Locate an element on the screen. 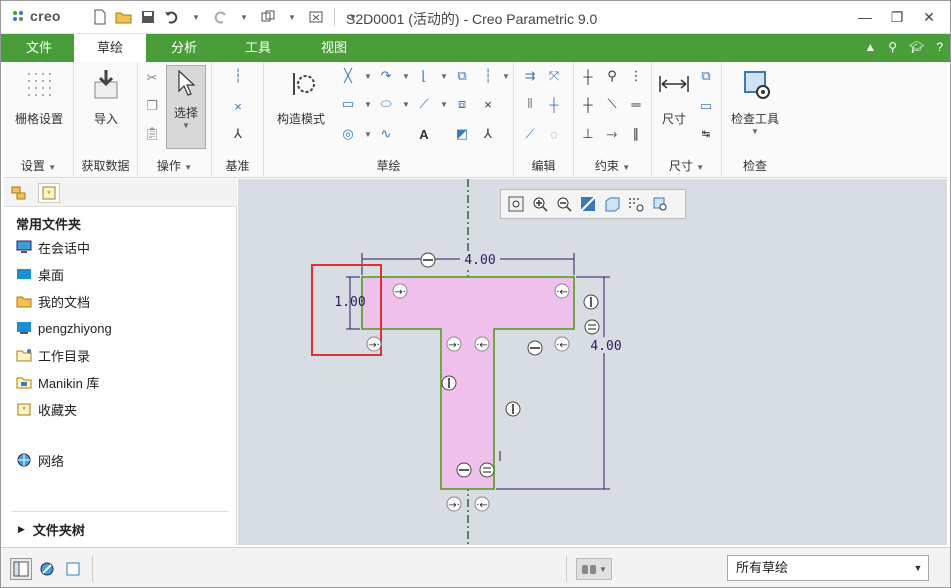  folder-item-pengzhiyong: pengzhiyong is located at coordinates (64, 328).